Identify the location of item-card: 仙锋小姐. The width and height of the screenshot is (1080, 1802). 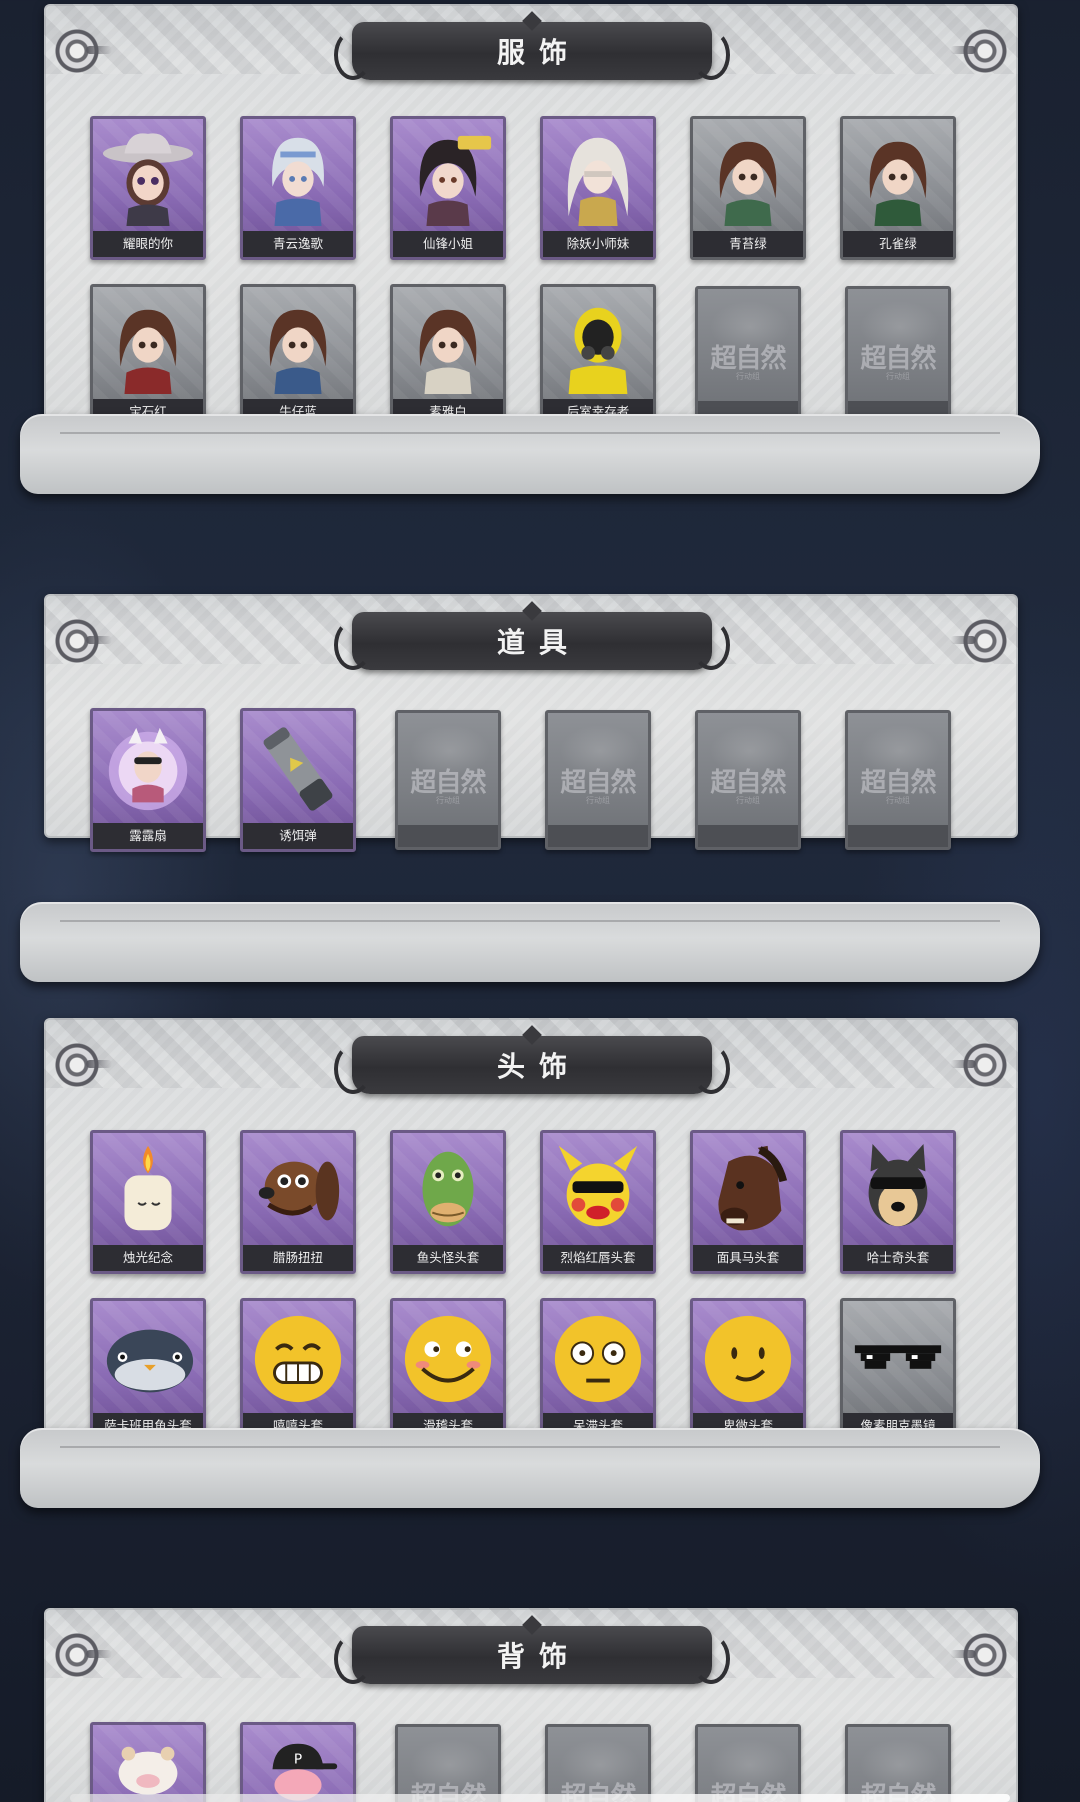
(448, 188).